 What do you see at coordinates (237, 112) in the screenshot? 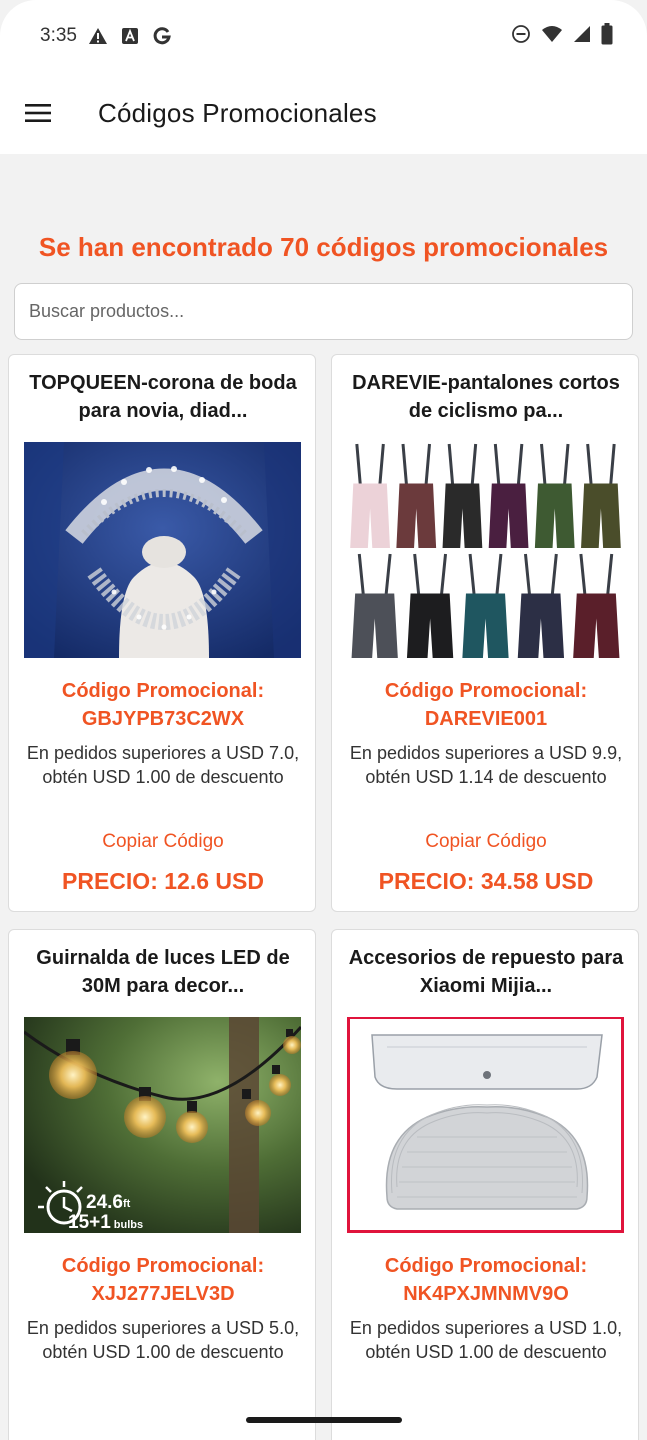
I see `page-title: Códigos Promocionales` at bounding box center [237, 112].